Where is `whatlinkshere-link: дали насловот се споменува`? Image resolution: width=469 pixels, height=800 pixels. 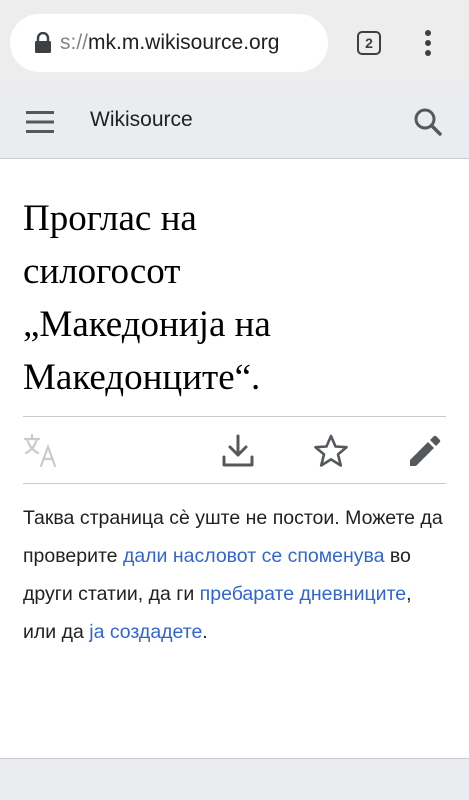 whatlinkshere-link: дали насловот се споменува is located at coordinates (254, 556).